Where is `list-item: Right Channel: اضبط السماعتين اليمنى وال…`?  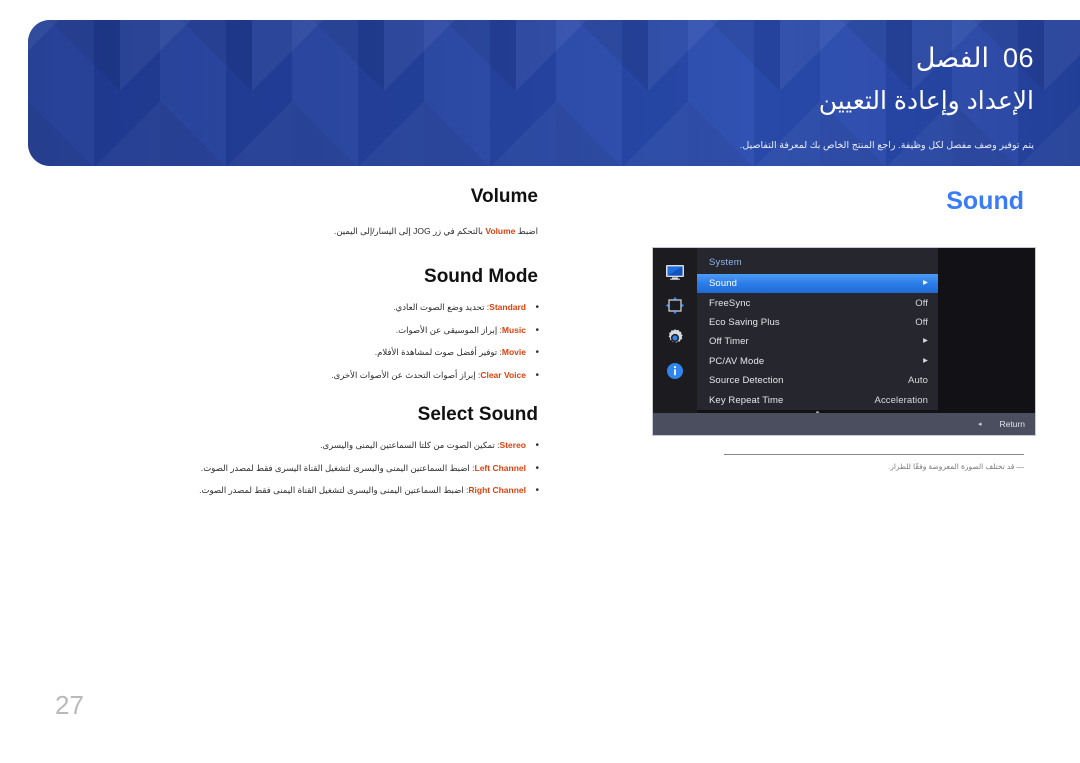
list-item: Right Channel: اضبط السماعتين اليمنى وال… is located at coordinates (290, 491).